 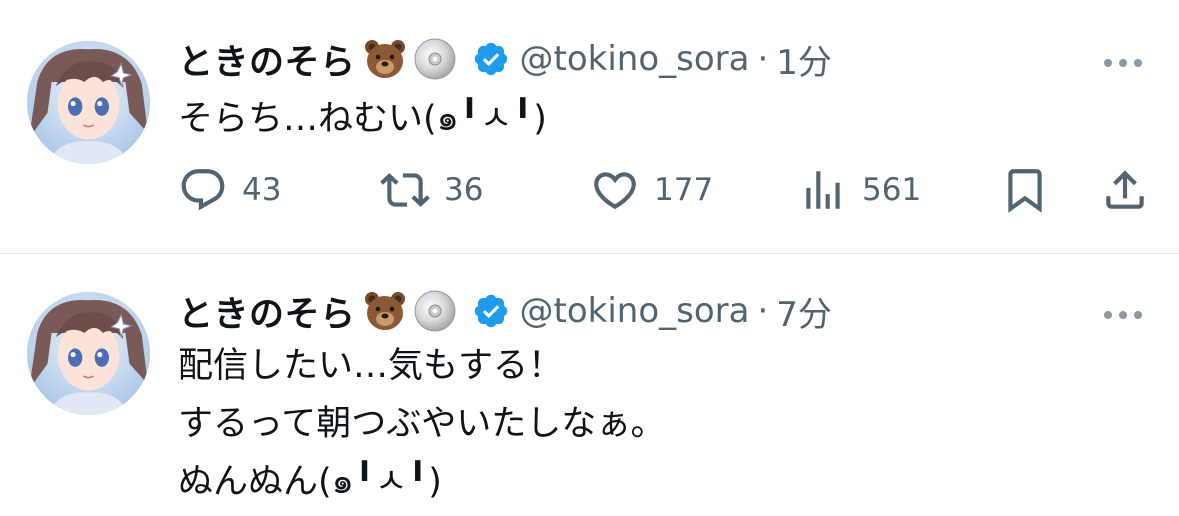 I want to click on share-icon, so click(x=1125, y=189).